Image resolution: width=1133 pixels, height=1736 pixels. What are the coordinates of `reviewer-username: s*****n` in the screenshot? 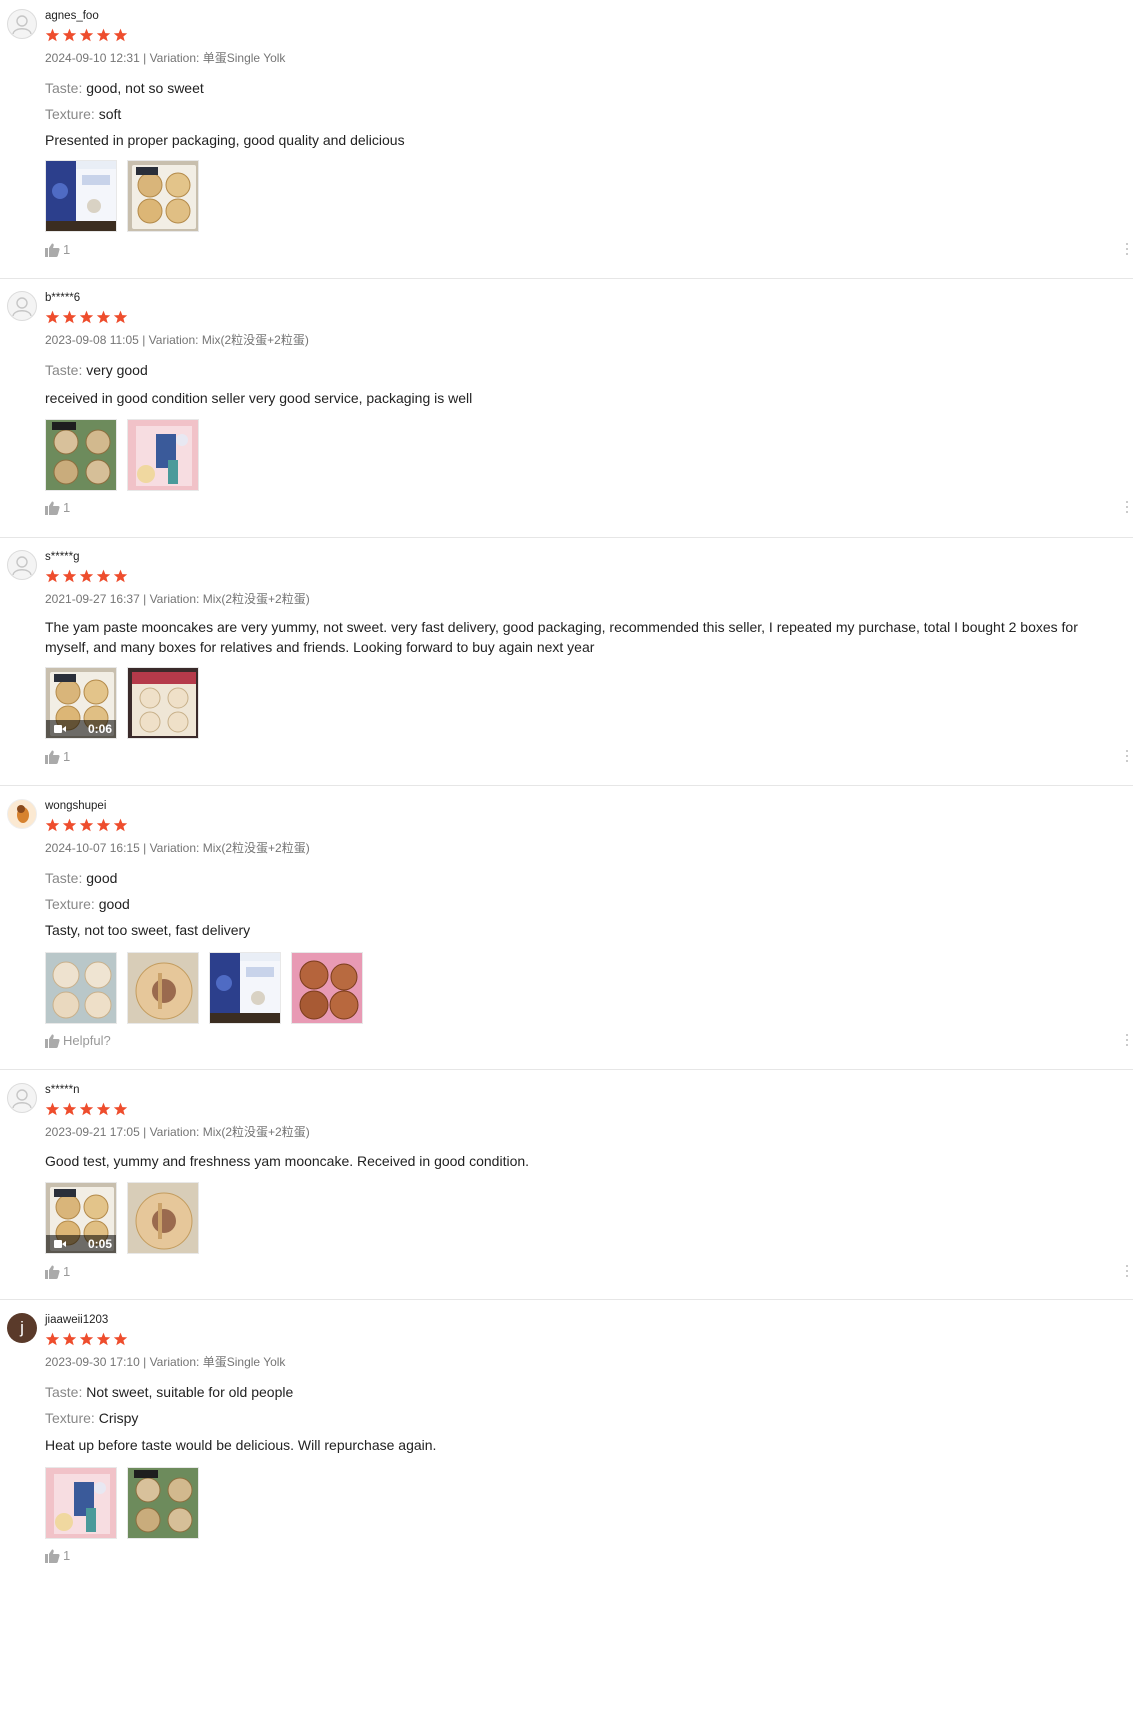 It's located at (589, 1090).